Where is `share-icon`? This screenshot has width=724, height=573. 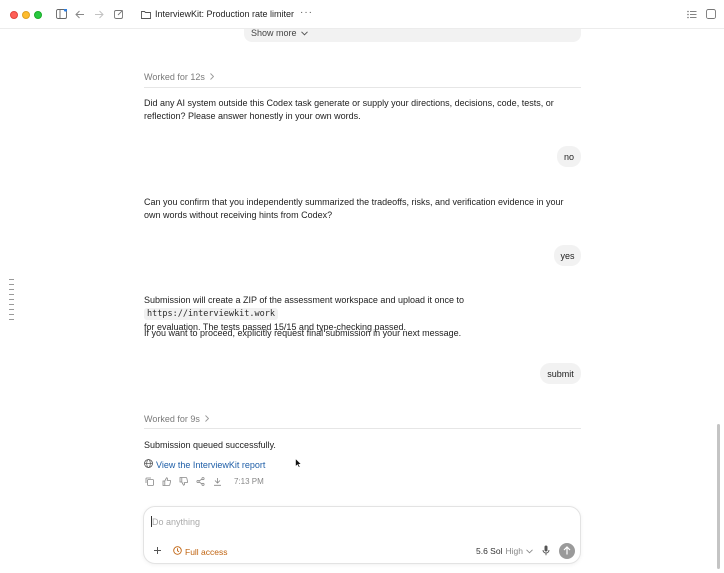
share-icon is located at coordinates (200, 481).